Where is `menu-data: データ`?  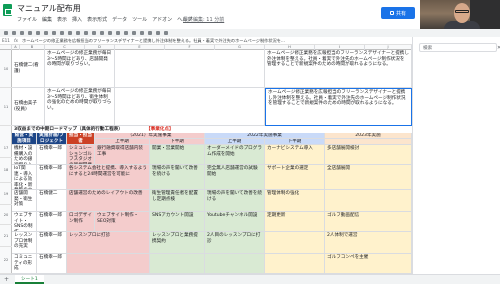 menu-data: データ is located at coordinates (119, 19).